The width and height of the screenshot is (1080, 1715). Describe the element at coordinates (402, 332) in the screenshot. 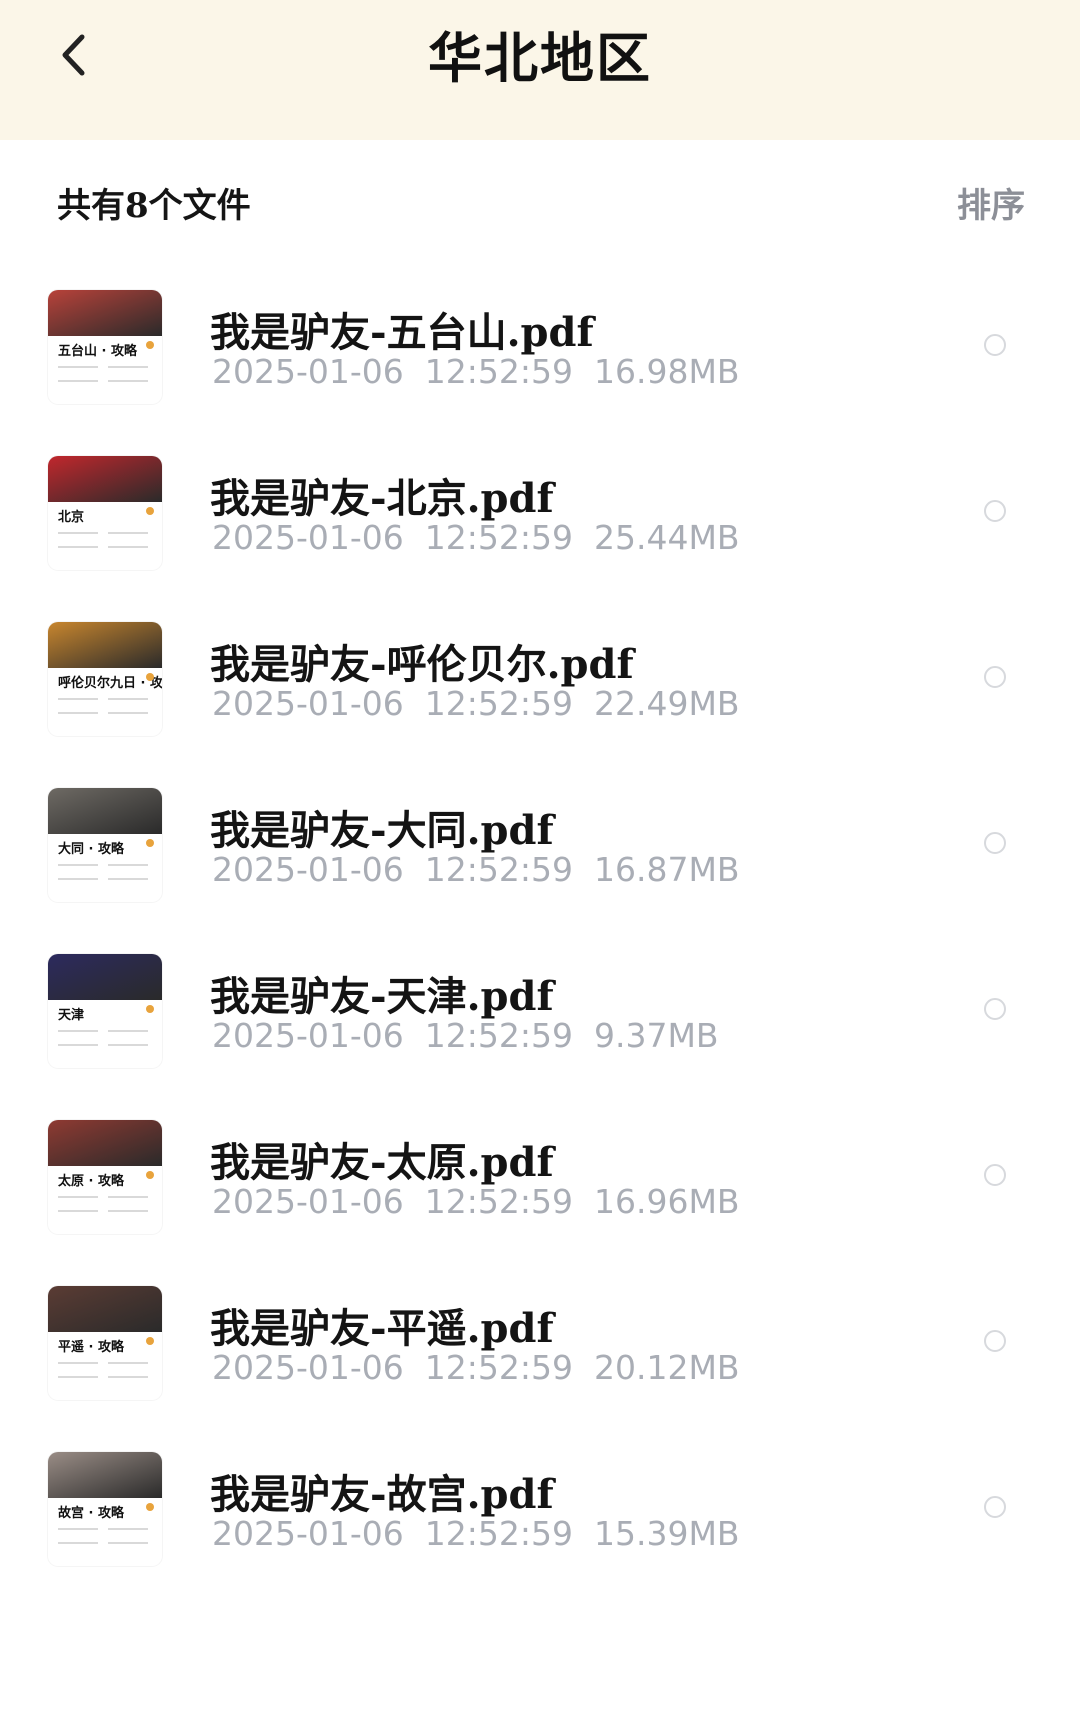

I see `file-name: 我是驴友-五台山.pdf` at that location.